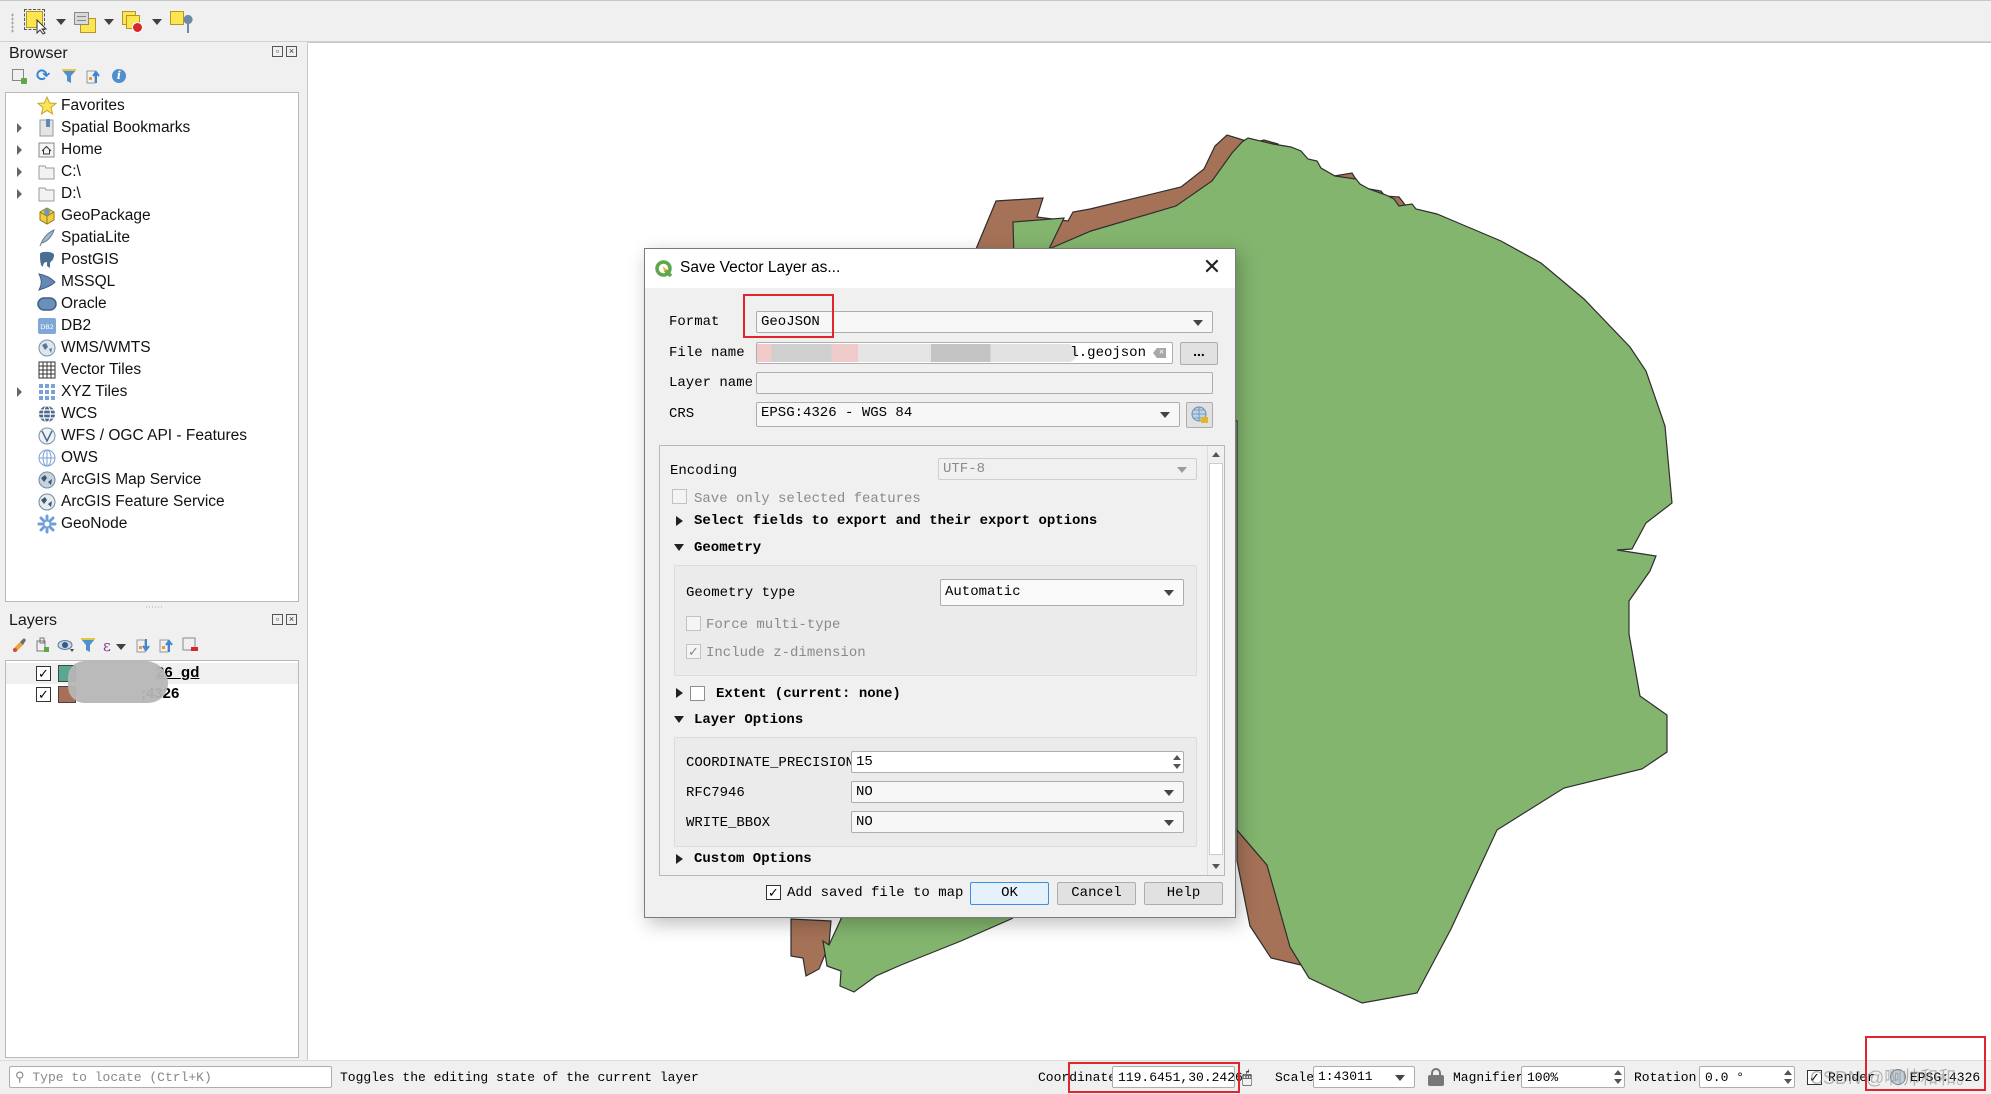  What do you see at coordinates (1488, 1077) in the screenshot?
I see `magnifier-label: Magnifier` at bounding box center [1488, 1077].